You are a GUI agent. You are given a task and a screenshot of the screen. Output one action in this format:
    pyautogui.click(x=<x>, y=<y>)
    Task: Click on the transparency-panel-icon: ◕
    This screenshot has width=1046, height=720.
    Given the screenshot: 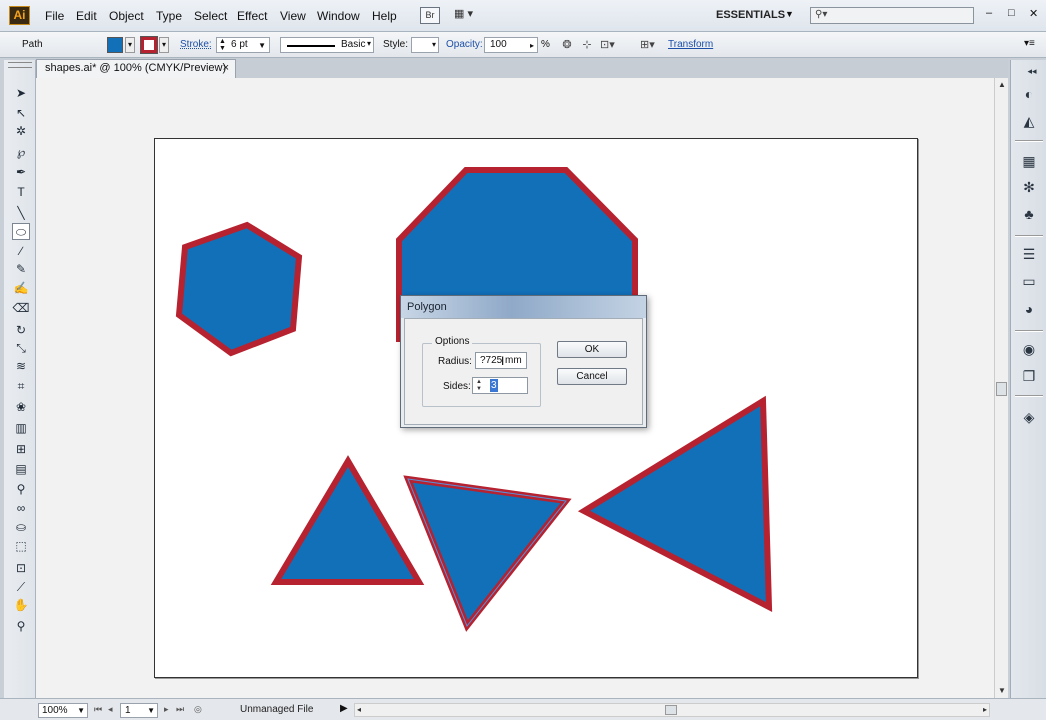 What is the action you would take?
    pyautogui.click(x=1029, y=309)
    